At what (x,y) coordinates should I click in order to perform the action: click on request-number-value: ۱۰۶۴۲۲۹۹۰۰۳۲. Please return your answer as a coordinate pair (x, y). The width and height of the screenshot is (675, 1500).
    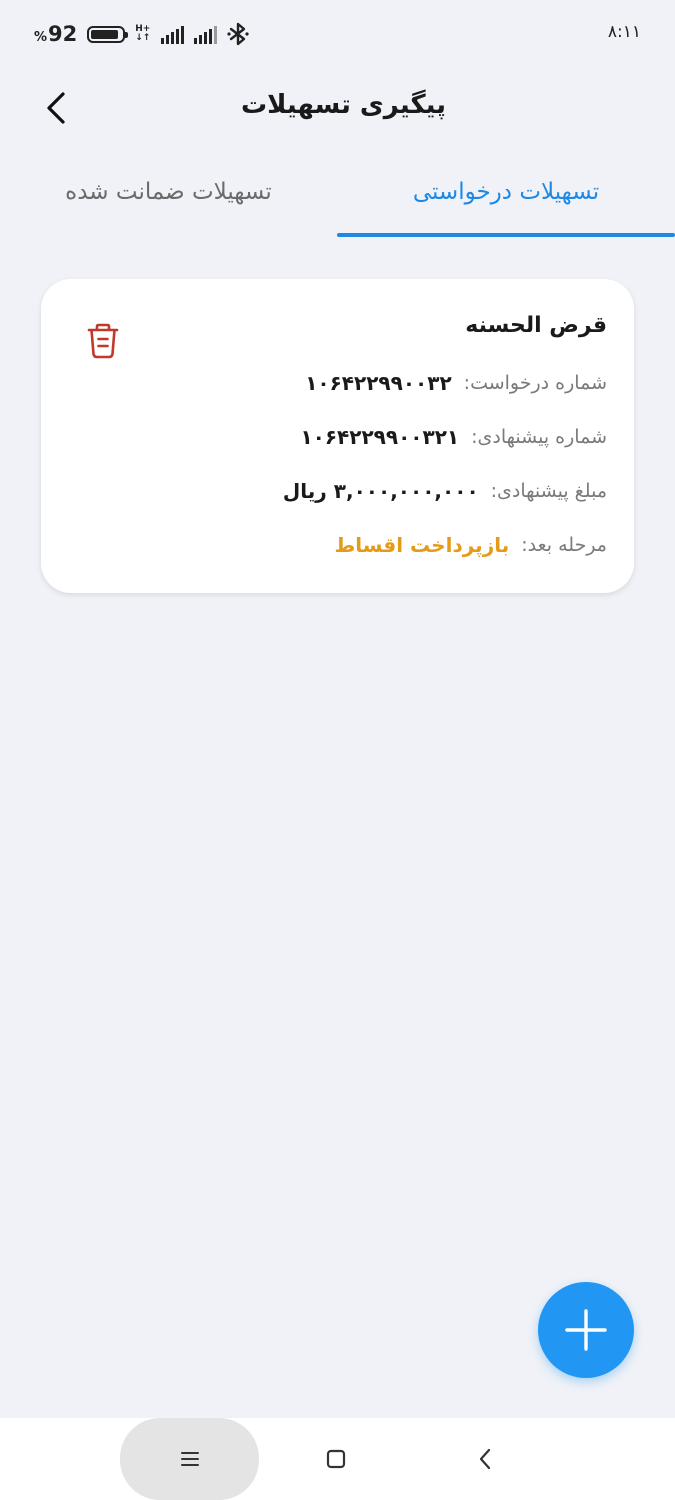
    Looking at the image, I should click on (378, 383).